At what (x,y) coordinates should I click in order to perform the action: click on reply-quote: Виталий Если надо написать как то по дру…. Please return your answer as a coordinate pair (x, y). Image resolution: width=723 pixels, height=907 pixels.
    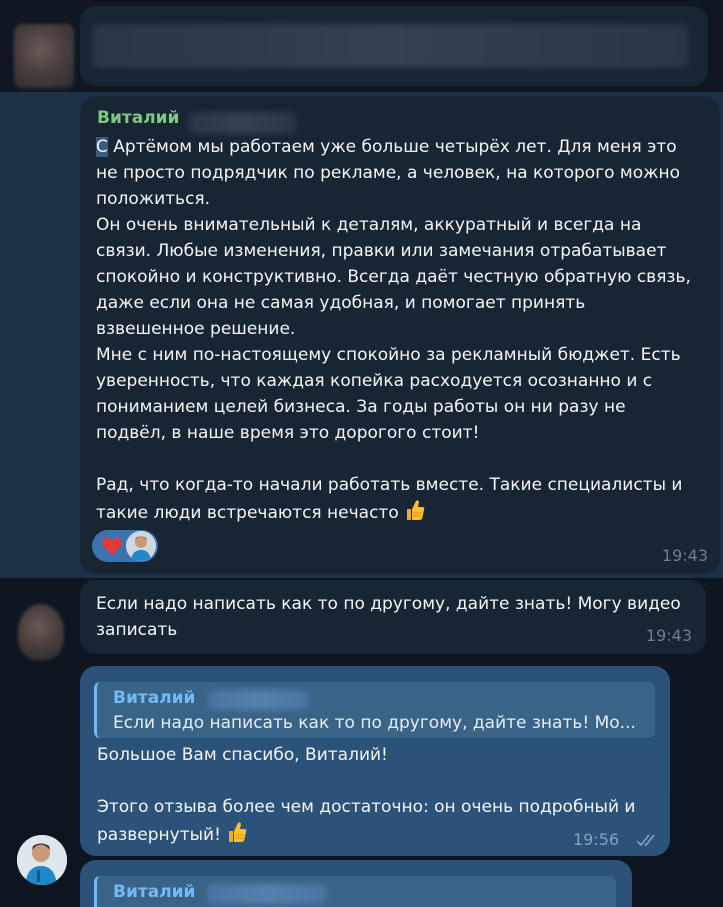
    Looking at the image, I should click on (374, 710).